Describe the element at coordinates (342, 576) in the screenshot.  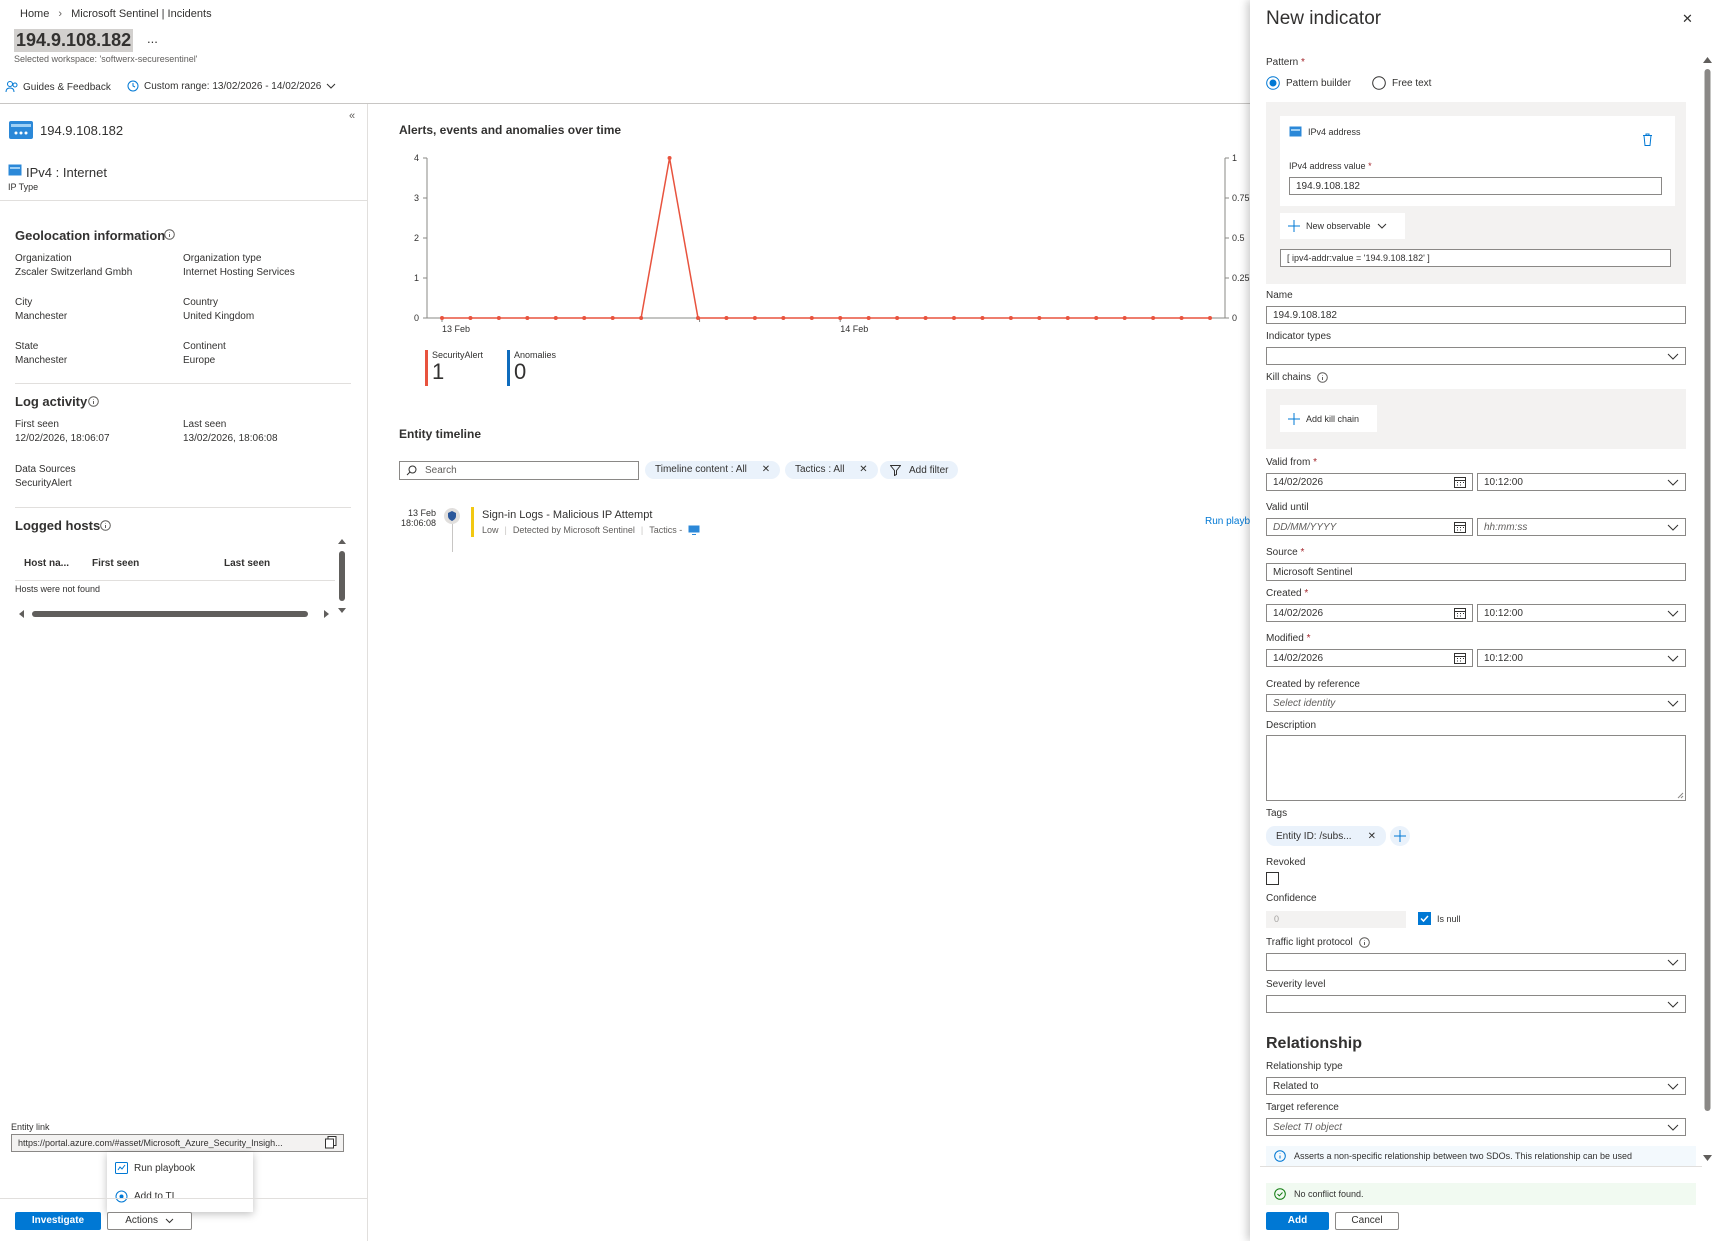
I see `hosts-vertical-scrollbar` at that location.